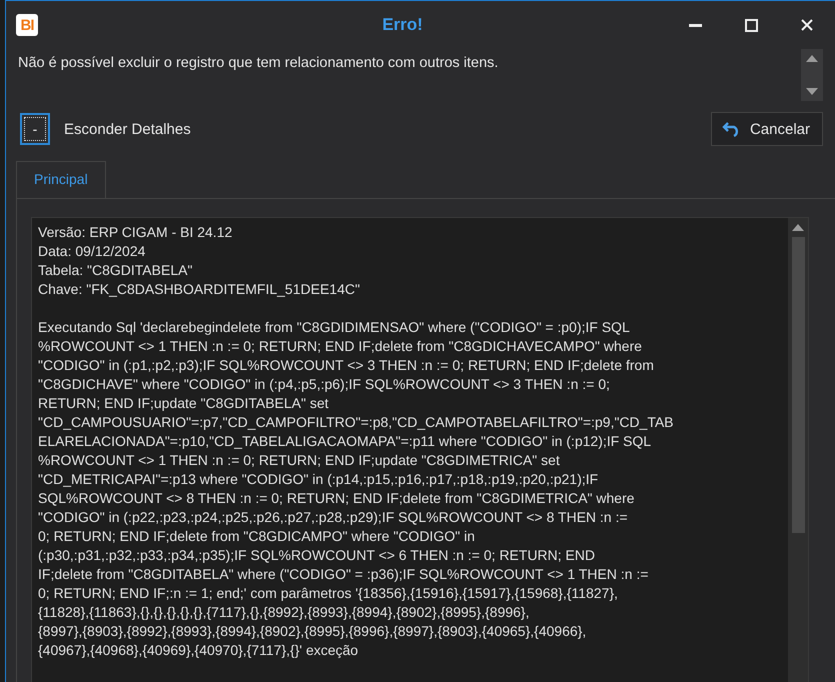 This screenshot has width=835, height=682. I want to click on sql-line: "C8GDICHAVE" where "CODIGO" in (:p4,:p5,:p6);IF SQL%ROWCOUNT <> 3 THEN :n := 0;, so click(324, 384).